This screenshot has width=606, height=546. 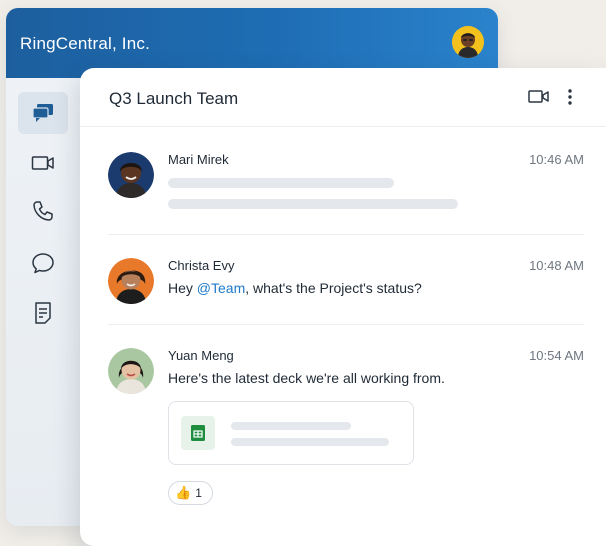 I want to click on message-item: Mari Mirek 10:46 AM, so click(x=346, y=187).